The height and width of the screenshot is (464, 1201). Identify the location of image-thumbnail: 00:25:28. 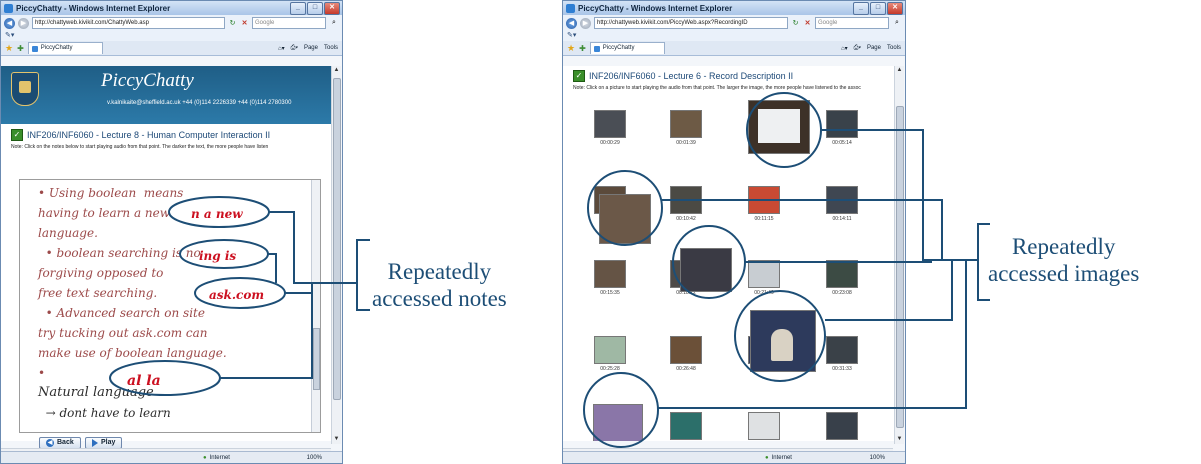
(610, 354).